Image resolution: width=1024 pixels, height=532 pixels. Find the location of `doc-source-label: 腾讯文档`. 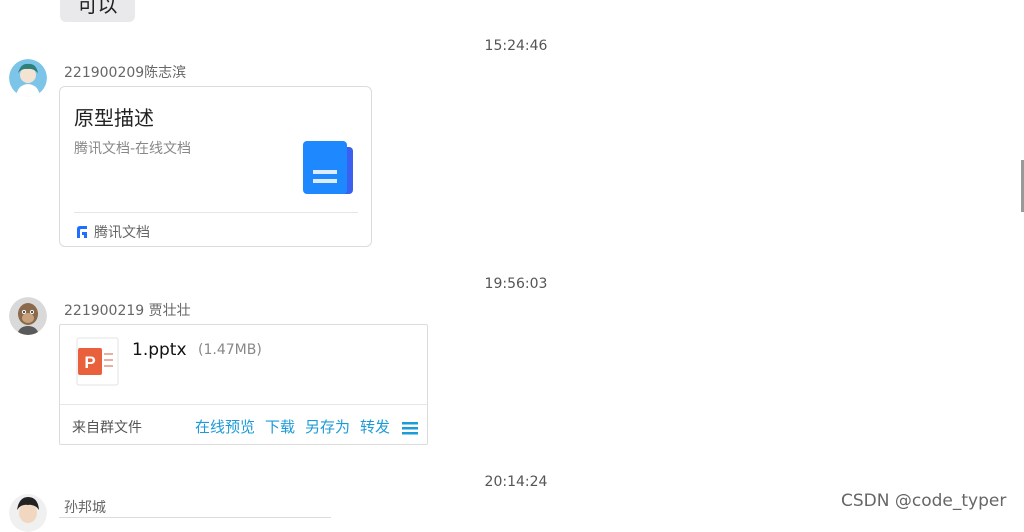

doc-source-label: 腾讯文档 is located at coordinates (122, 233).